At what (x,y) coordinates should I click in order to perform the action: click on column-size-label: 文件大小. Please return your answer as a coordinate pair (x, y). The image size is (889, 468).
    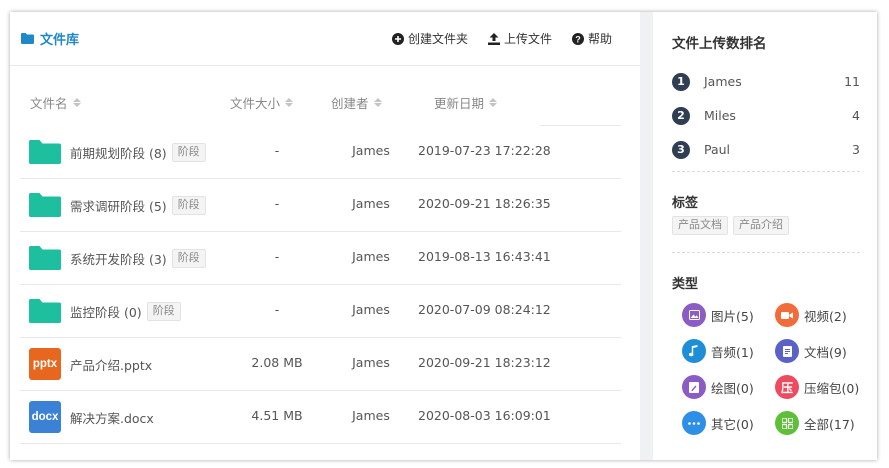
    Looking at the image, I should click on (255, 103).